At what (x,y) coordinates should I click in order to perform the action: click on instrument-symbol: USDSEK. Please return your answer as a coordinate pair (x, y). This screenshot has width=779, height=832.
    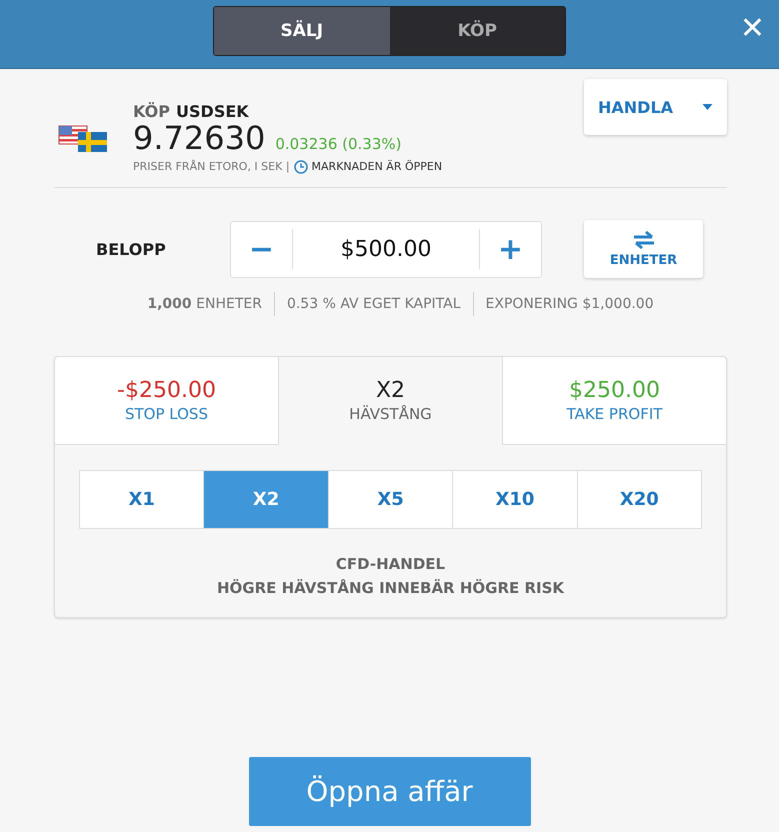
    Looking at the image, I should click on (212, 112).